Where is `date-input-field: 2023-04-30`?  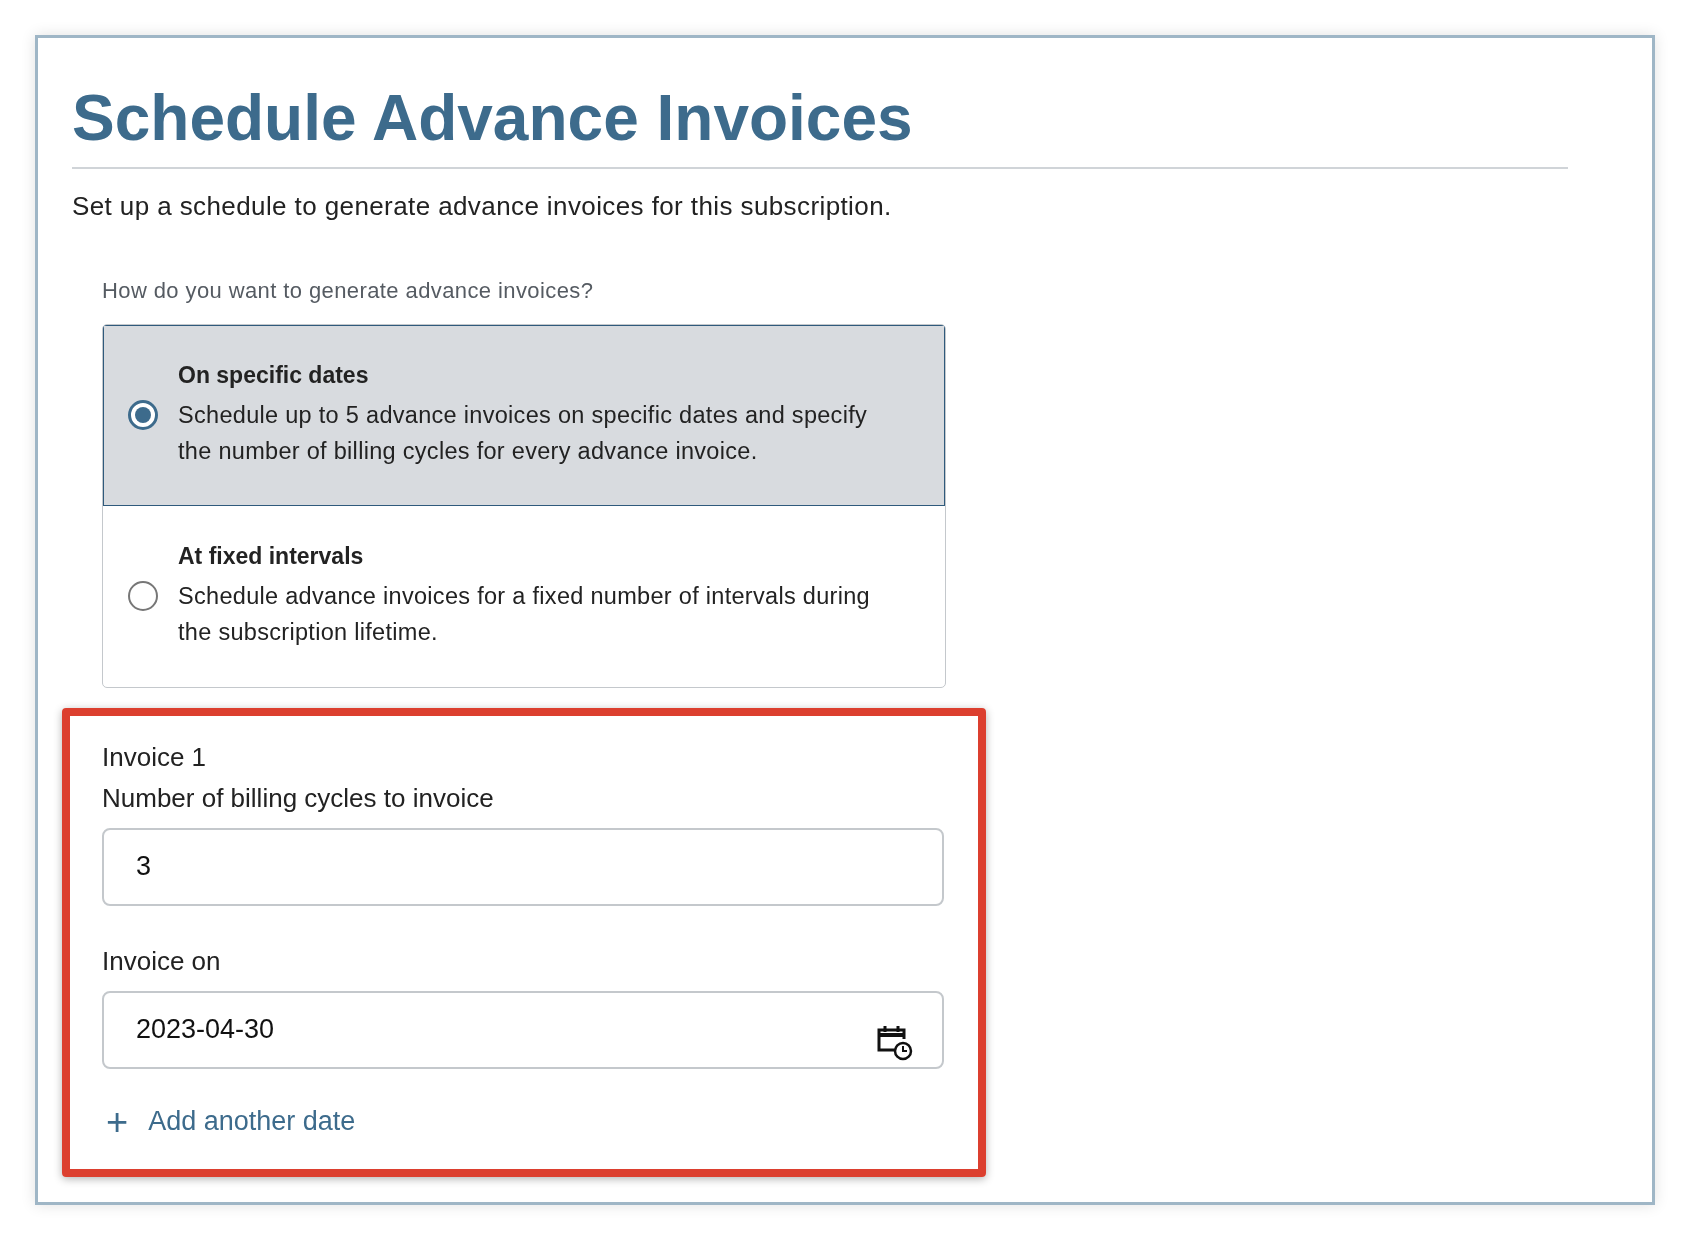
date-input-field: 2023-04-30 is located at coordinates (523, 1029).